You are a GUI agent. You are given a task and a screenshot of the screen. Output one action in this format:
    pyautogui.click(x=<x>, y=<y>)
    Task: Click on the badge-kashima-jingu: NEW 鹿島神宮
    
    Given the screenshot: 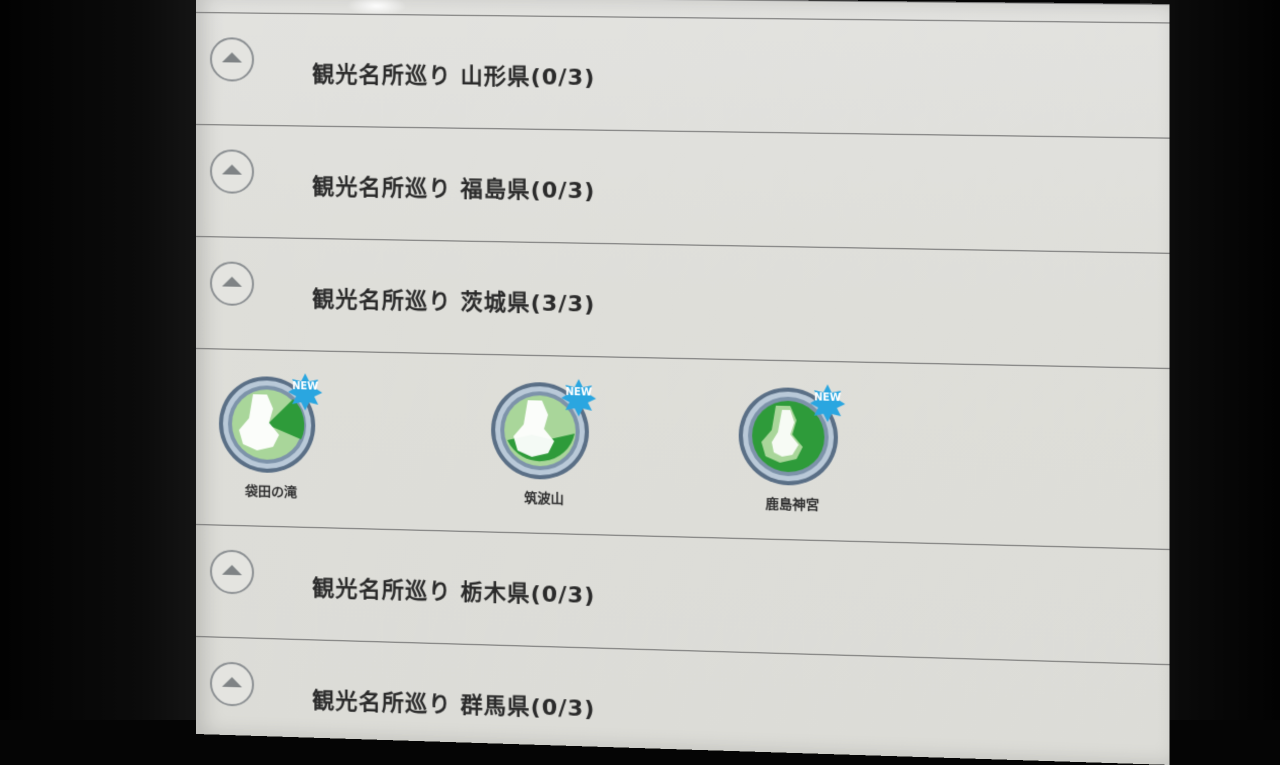 What is the action you would take?
    pyautogui.click(x=792, y=446)
    